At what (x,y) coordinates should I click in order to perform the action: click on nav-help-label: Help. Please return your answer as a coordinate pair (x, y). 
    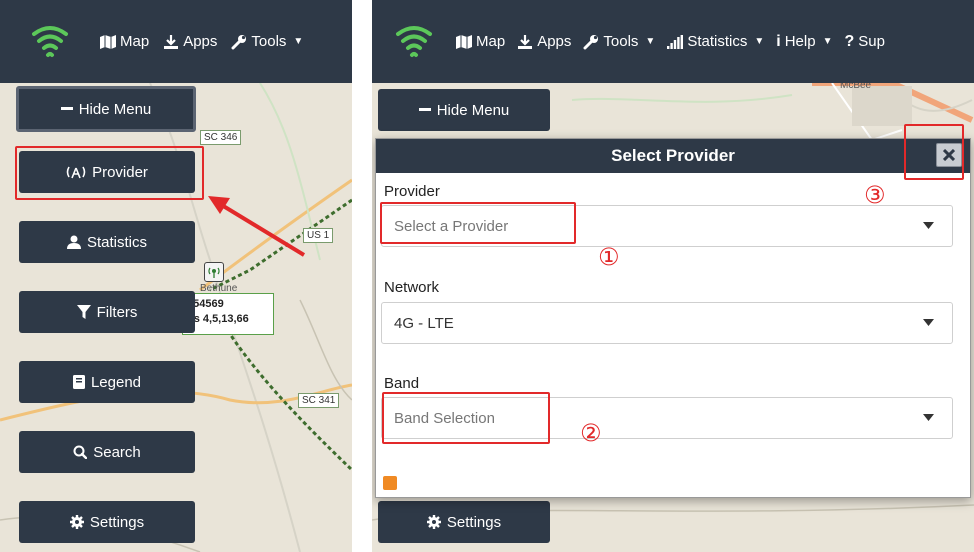
    Looking at the image, I should click on (800, 41).